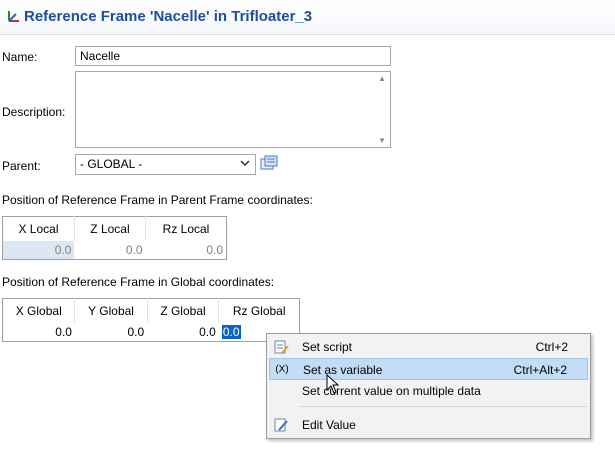 This screenshot has height=454, width=615. What do you see at coordinates (382, 78) in the screenshot?
I see `scroll-up-icon: ▲` at bounding box center [382, 78].